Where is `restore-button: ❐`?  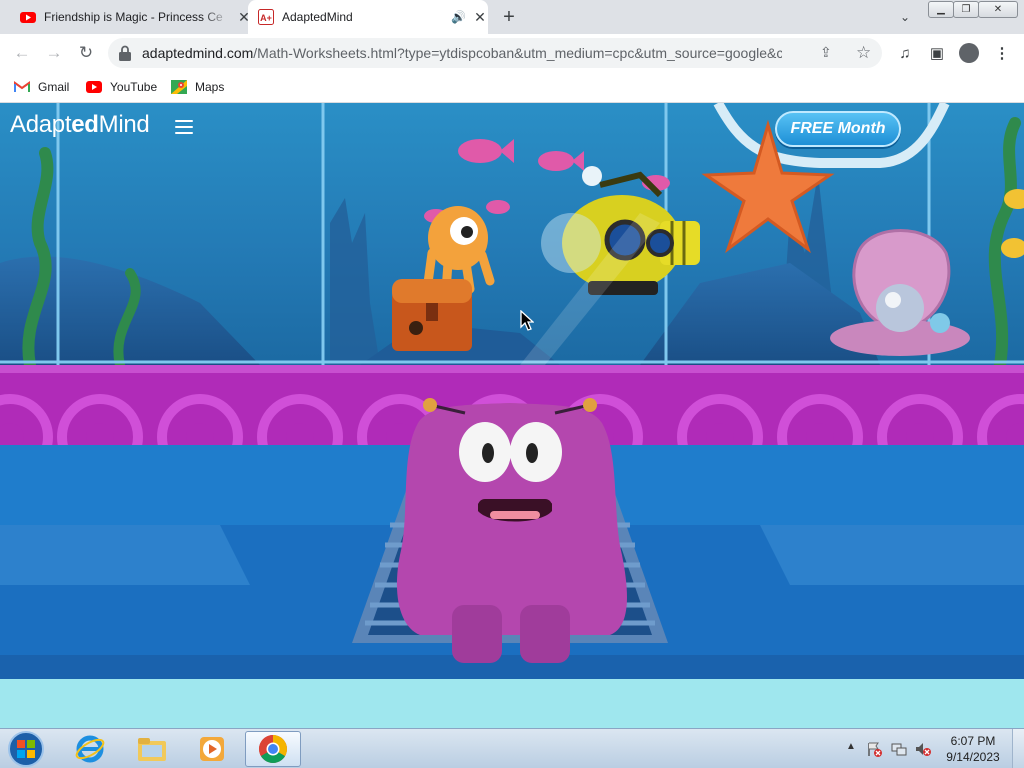 restore-button: ❐ is located at coordinates (966, 9).